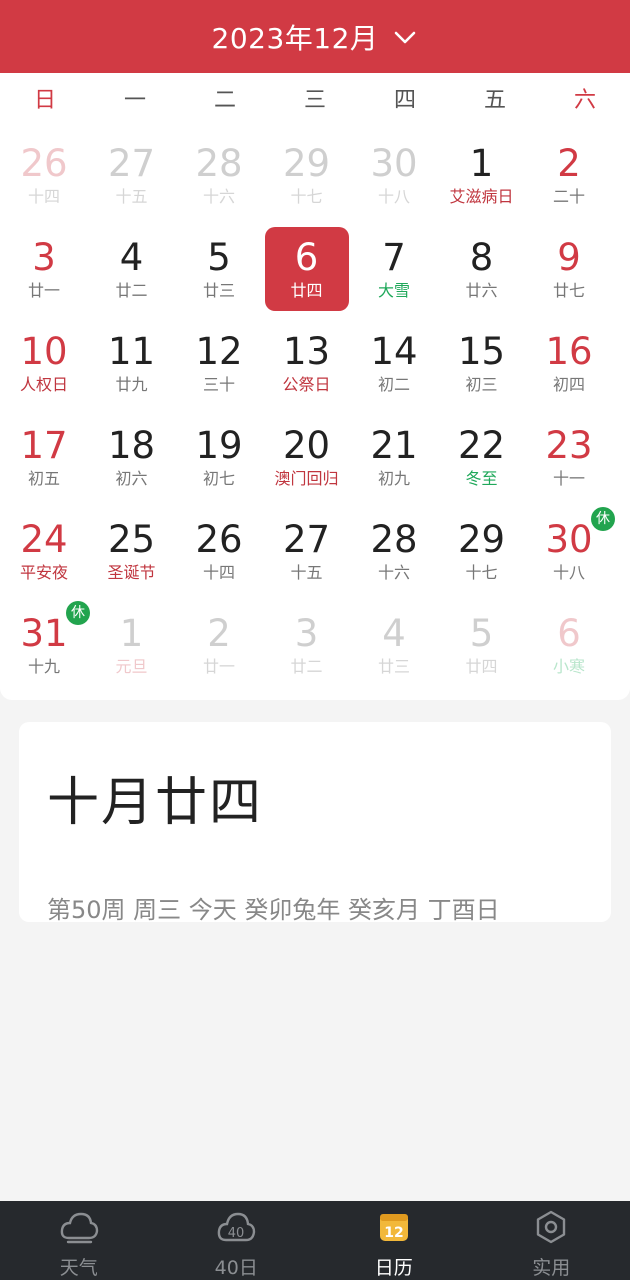 The image size is (630, 1280). What do you see at coordinates (236, 1268) in the screenshot?
I see `nav-label: 40日` at bounding box center [236, 1268].